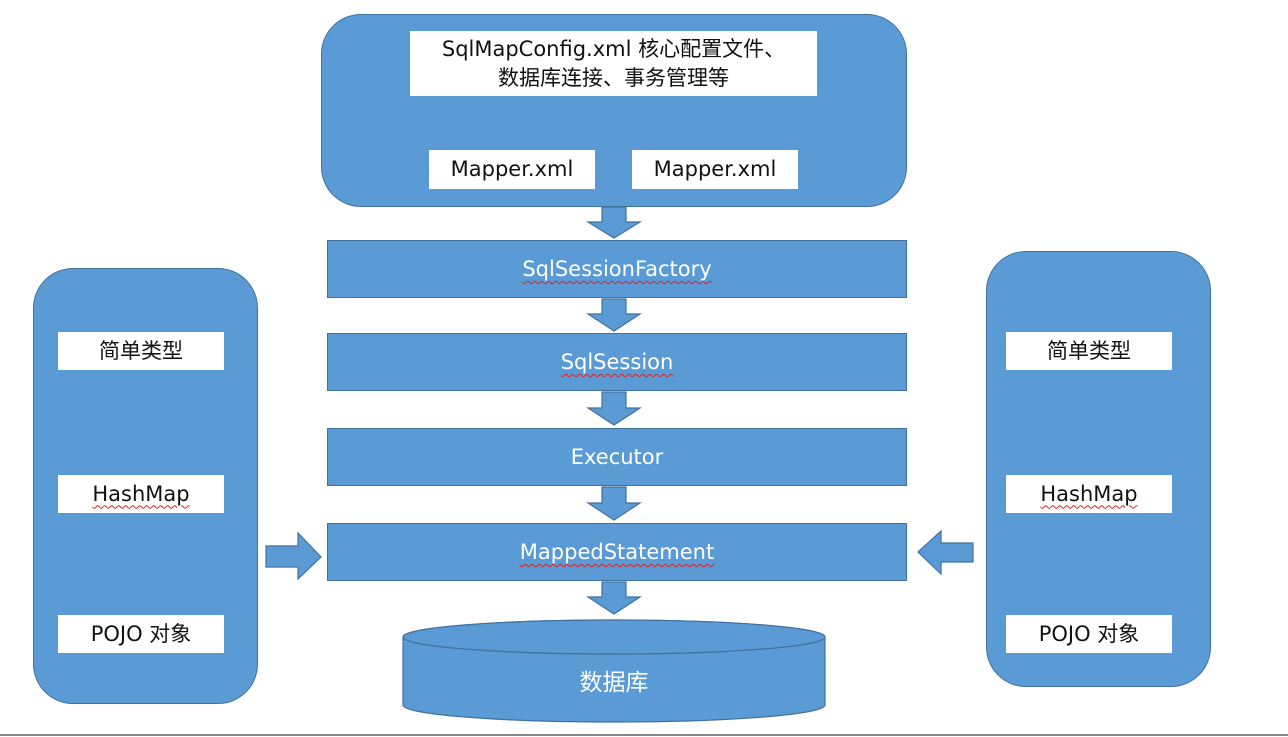 This screenshot has height=737, width=1288. What do you see at coordinates (945, 552) in the screenshot?
I see `arrow-left-output` at bounding box center [945, 552].